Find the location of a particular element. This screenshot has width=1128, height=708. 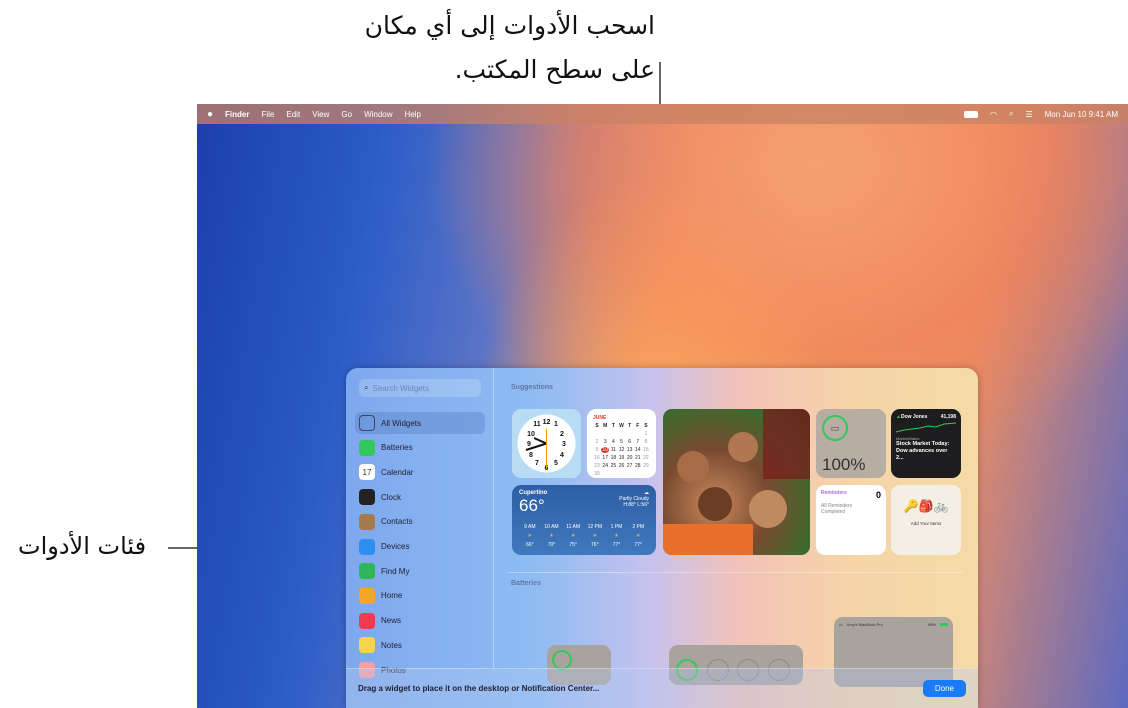

apple-menu-icon: ● is located at coordinates (210, 114).